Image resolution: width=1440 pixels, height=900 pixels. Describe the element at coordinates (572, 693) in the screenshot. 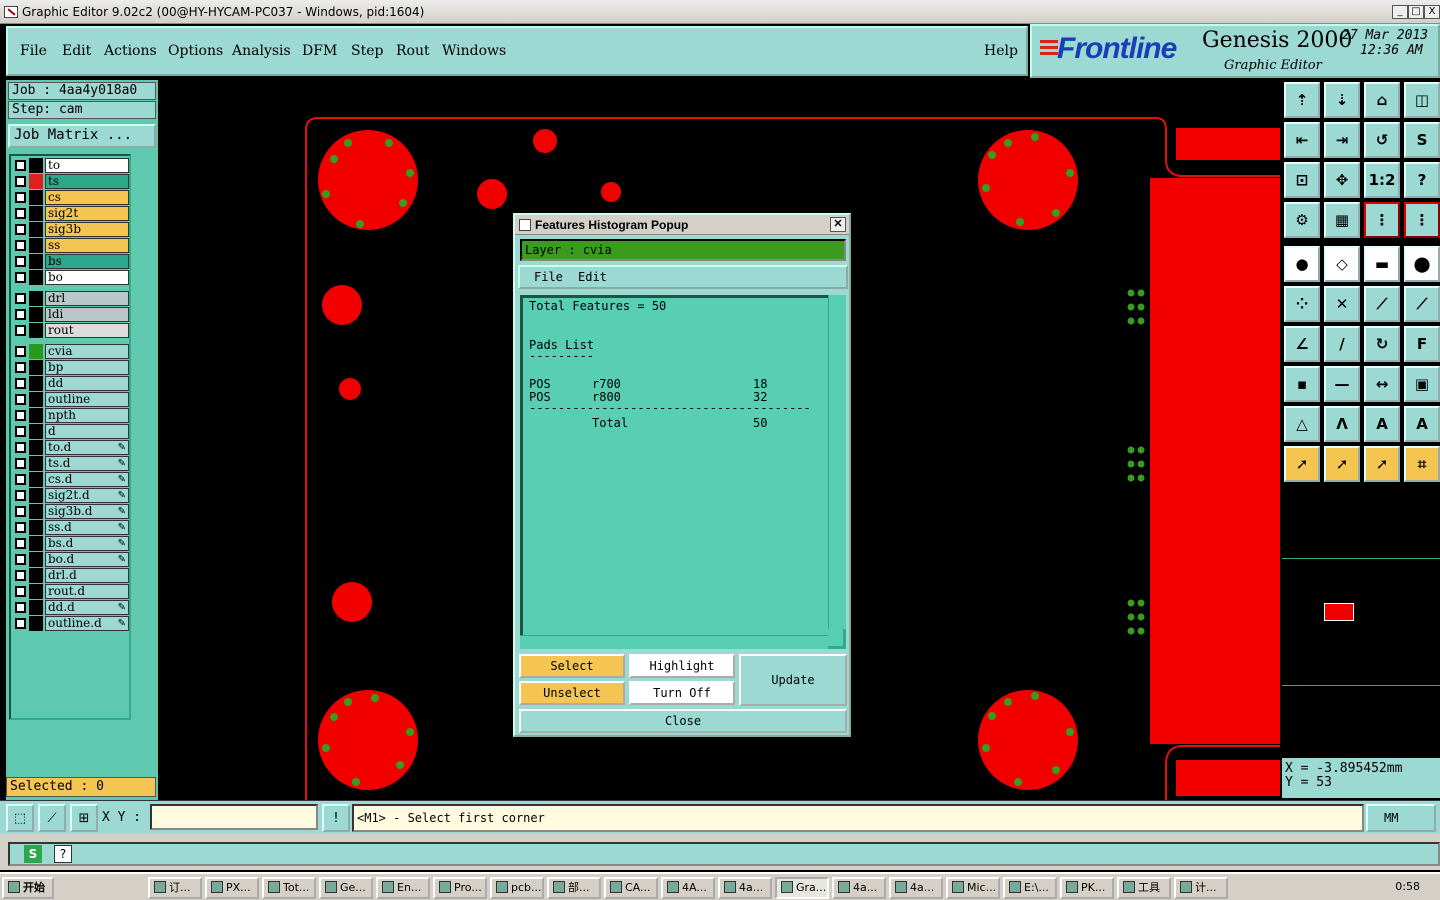

I see `unselect-button: Unselect` at that location.